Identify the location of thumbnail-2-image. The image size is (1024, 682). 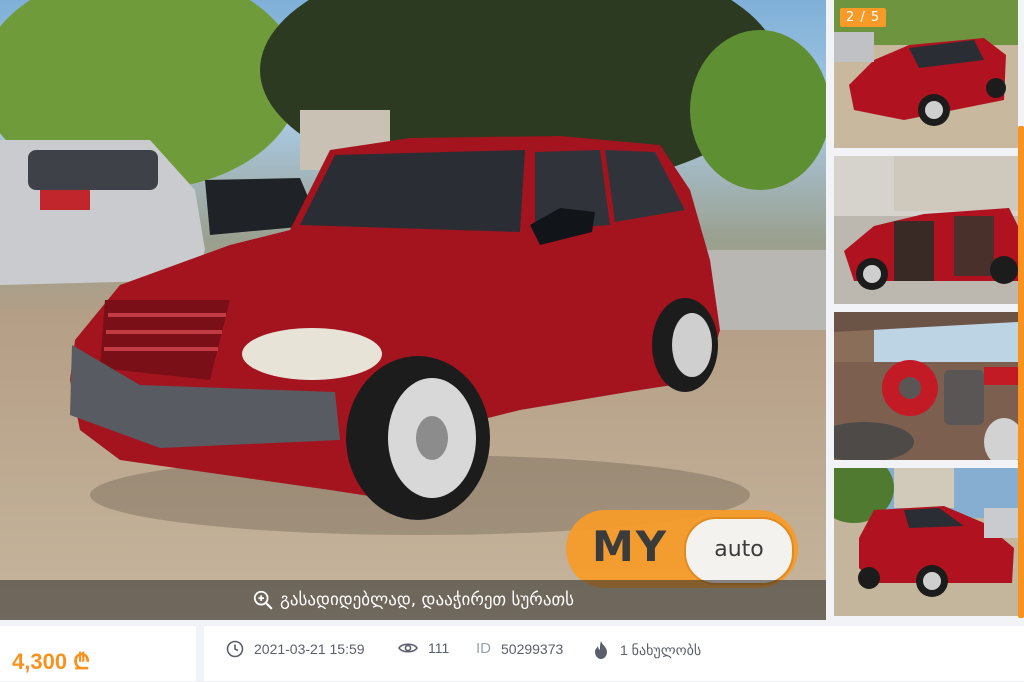
(926, 230).